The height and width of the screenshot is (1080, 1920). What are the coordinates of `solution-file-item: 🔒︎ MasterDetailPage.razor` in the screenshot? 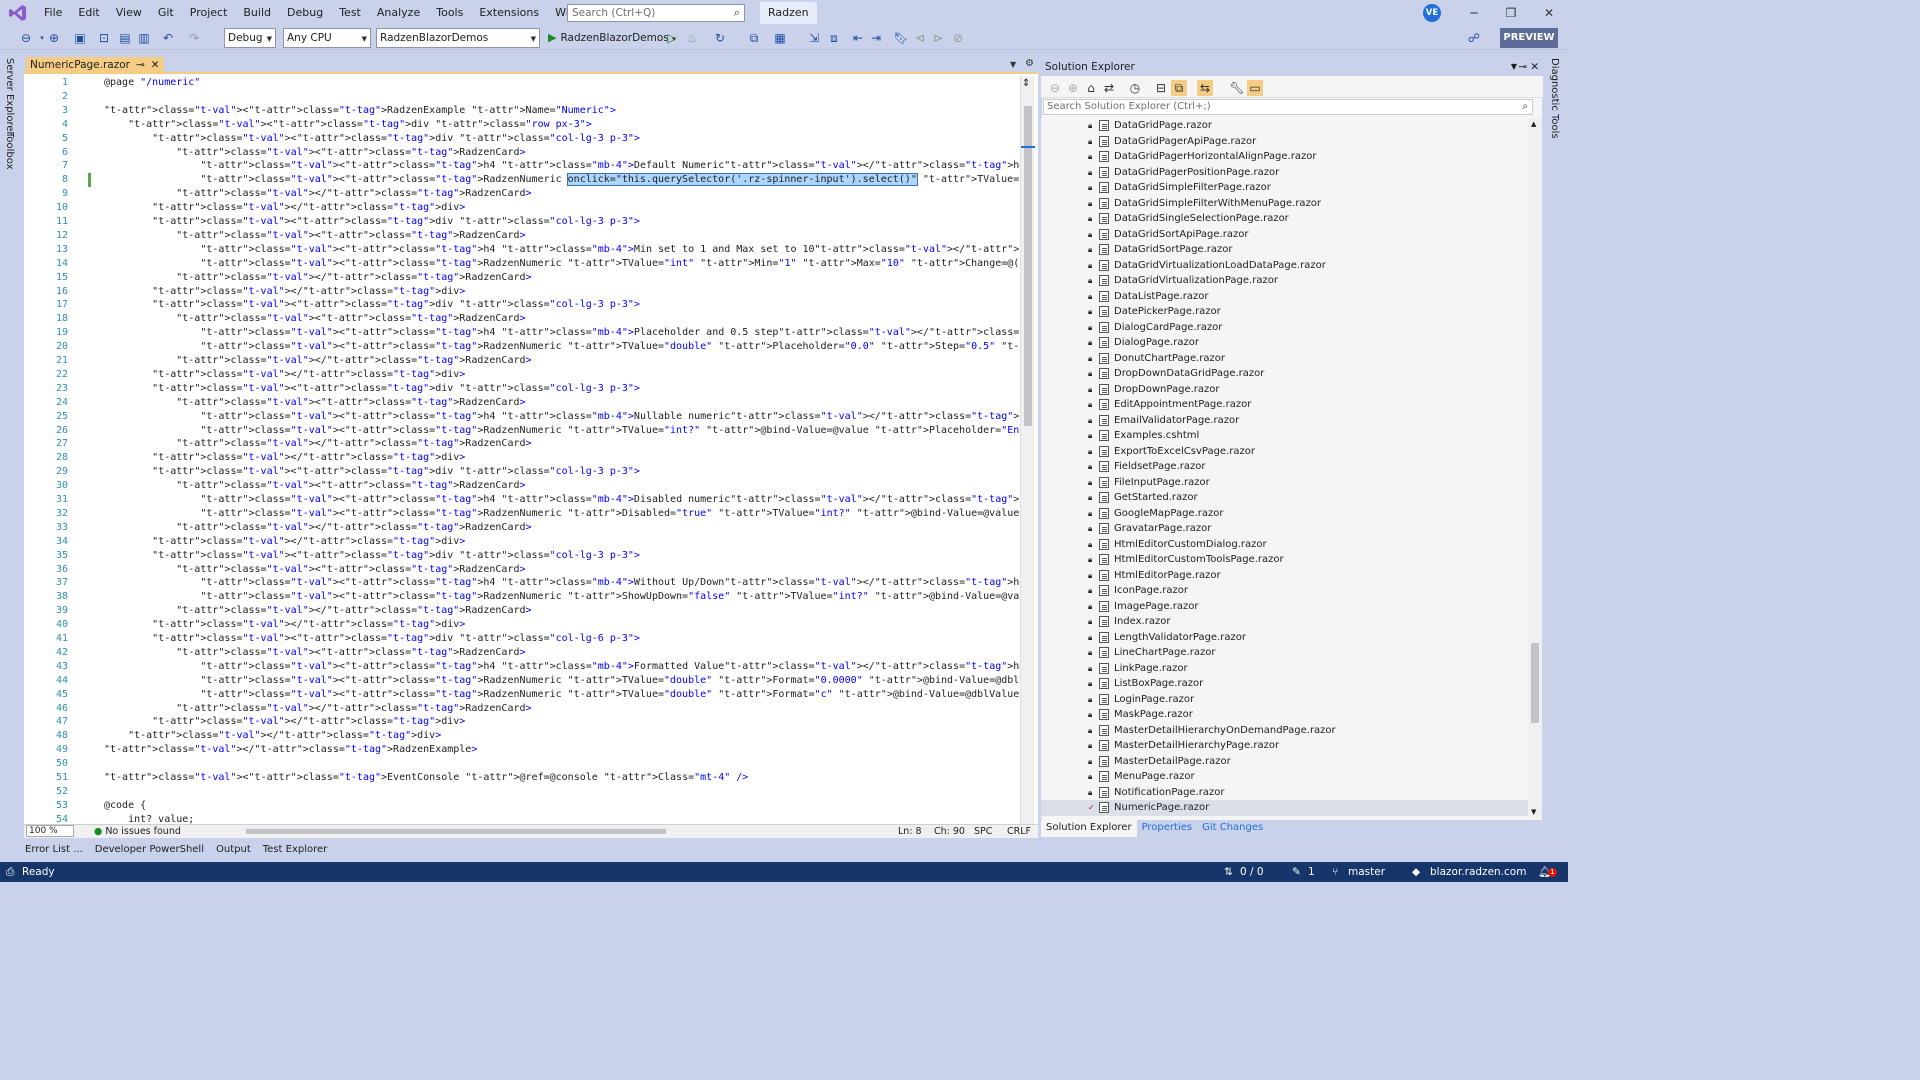 It's located at (1284, 762).